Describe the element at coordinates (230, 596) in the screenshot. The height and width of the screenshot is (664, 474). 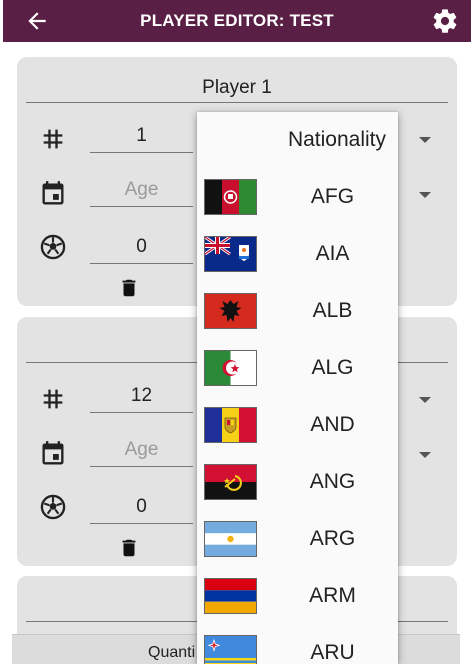
I see `armenia-flag-icon` at that location.